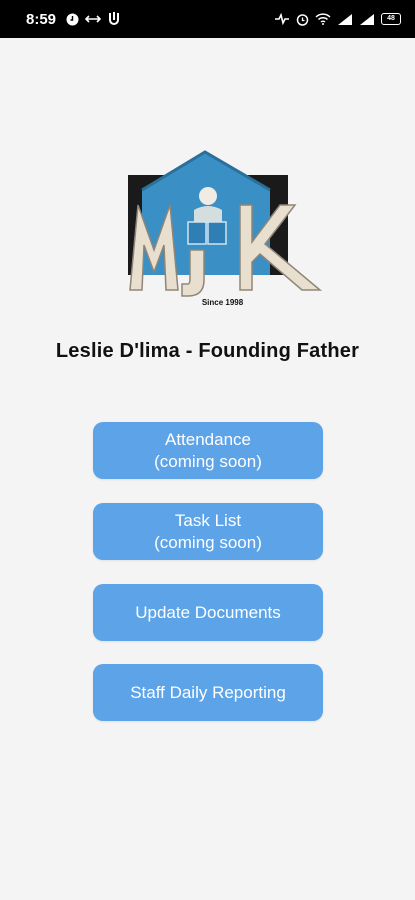  I want to click on button-label: Attendance, so click(207, 439).